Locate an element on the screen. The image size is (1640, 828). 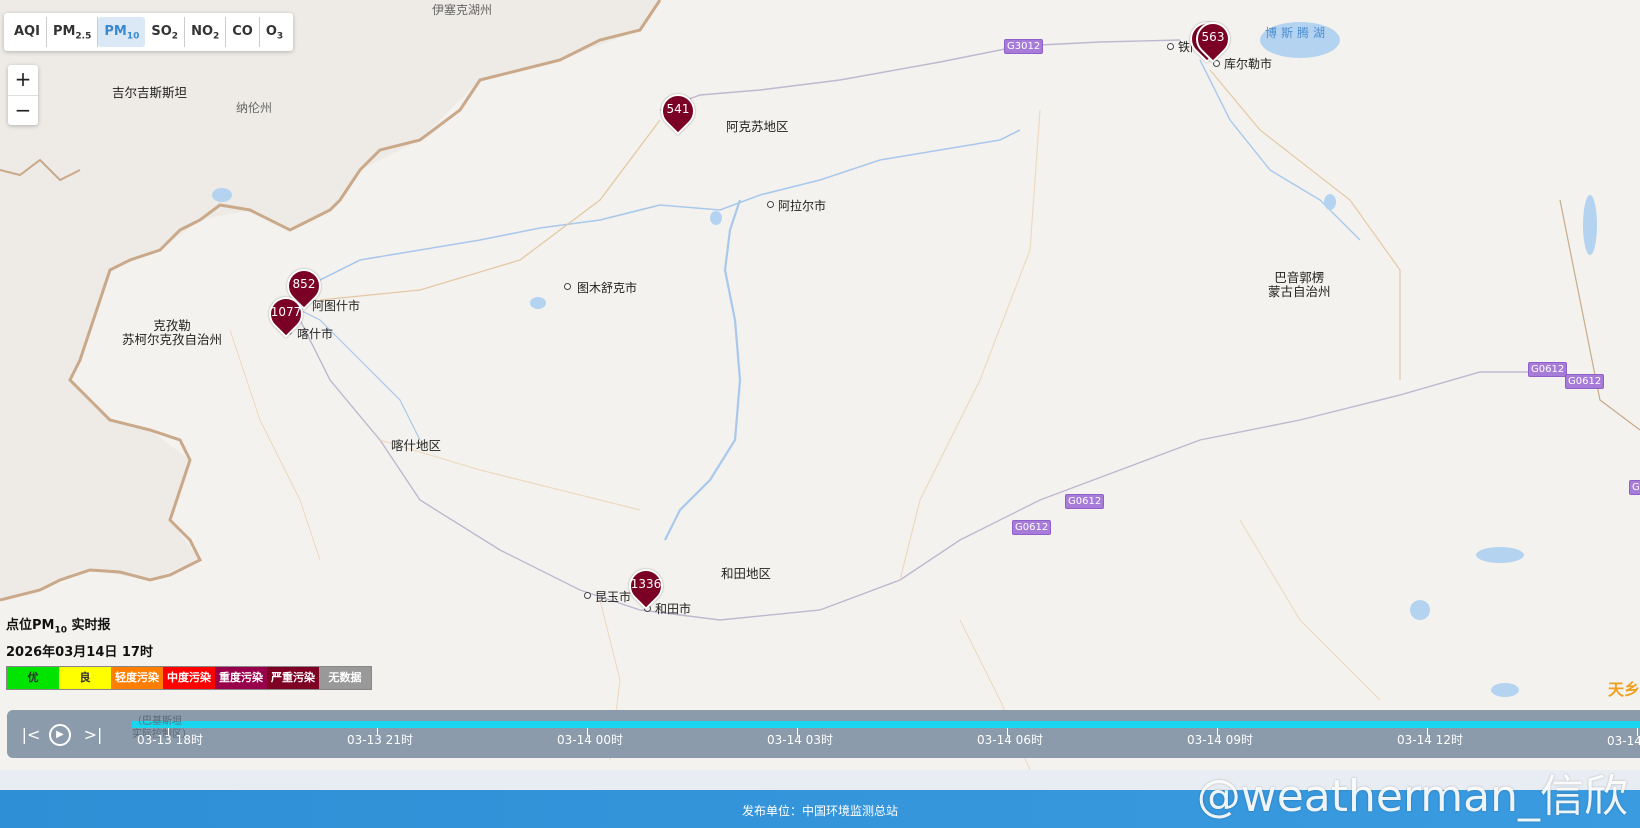
marker-value: 852 is located at coordinates (304, 284).